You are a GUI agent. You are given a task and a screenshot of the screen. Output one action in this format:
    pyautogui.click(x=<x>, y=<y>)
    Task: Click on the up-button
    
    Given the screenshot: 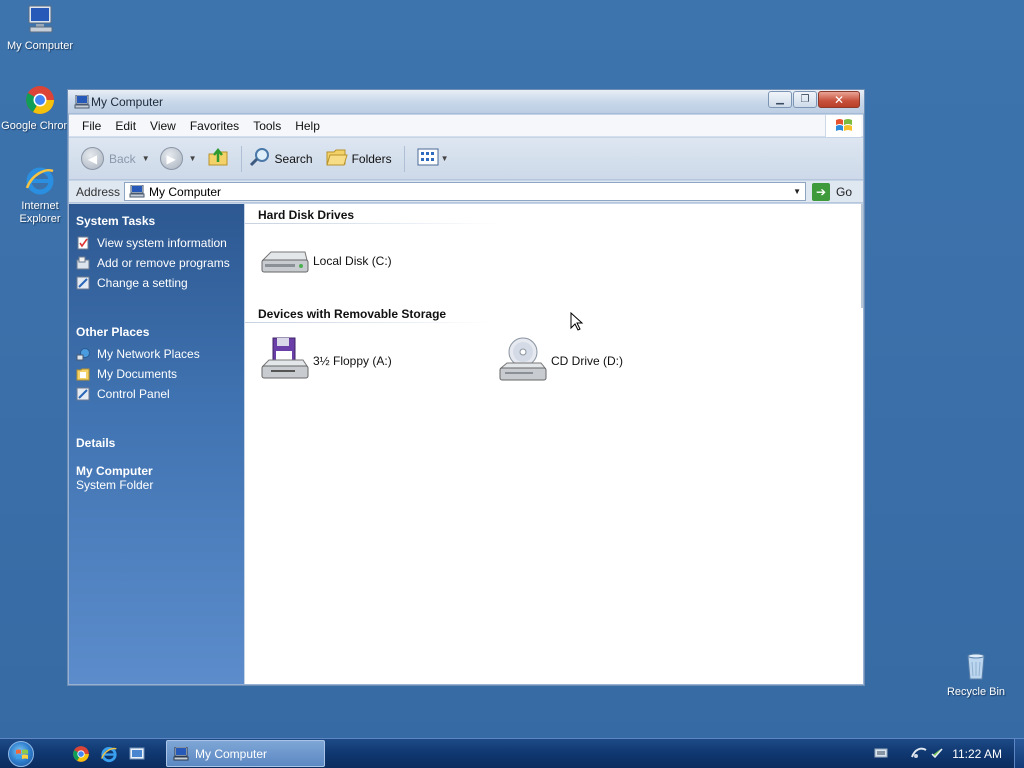 What is the action you would take?
    pyautogui.click(x=218, y=158)
    